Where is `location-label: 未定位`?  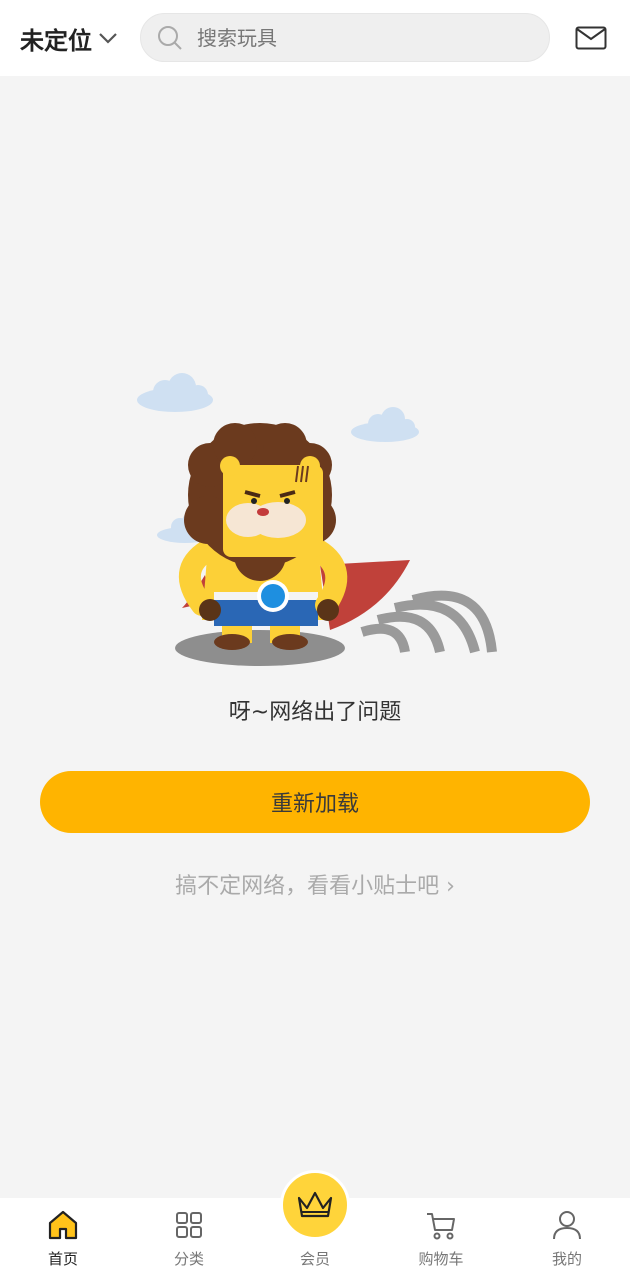
location-label: 未定位 is located at coordinates (56, 40).